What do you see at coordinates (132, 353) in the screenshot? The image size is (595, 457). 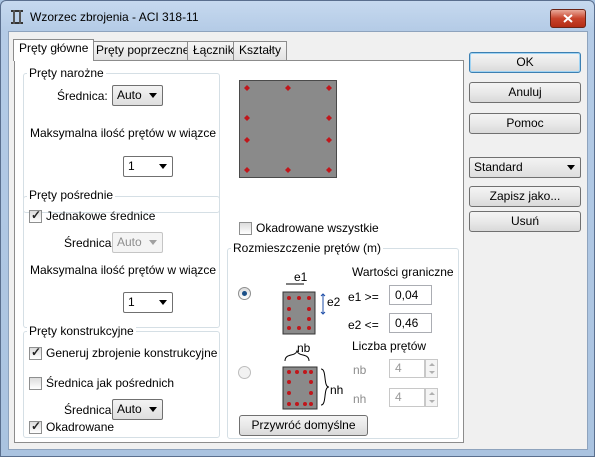 I see `generate-construction-label: Generuj zbrojenie konstrukcyjne` at bounding box center [132, 353].